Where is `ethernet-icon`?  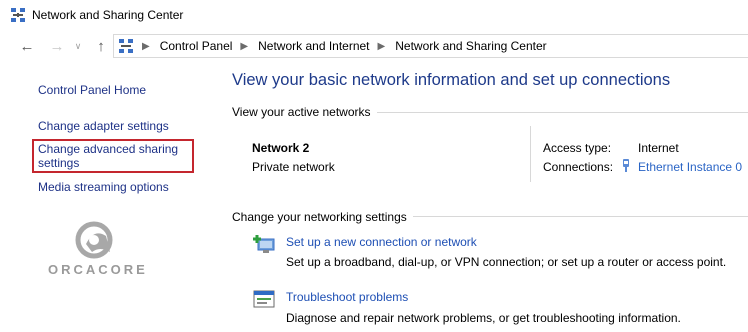 ethernet-icon is located at coordinates (626, 165).